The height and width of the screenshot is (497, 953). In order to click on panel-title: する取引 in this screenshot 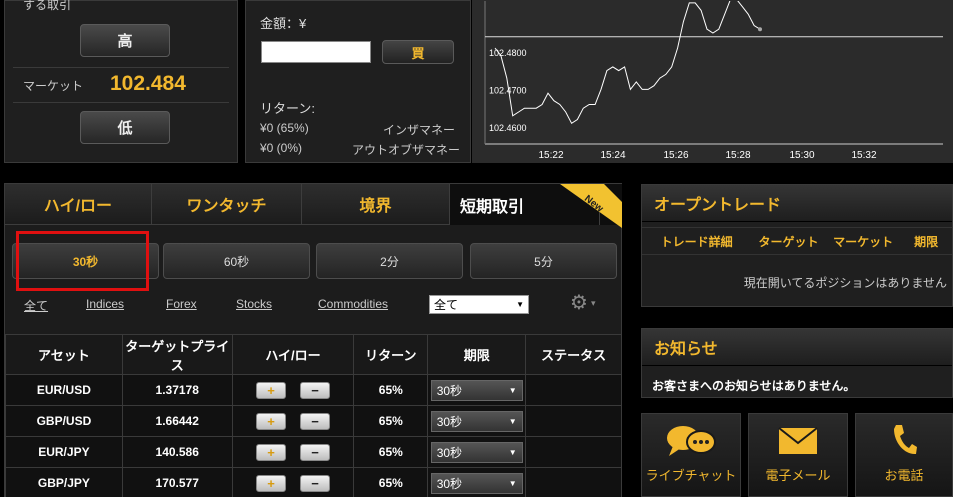, I will do `click(47, 6)`.